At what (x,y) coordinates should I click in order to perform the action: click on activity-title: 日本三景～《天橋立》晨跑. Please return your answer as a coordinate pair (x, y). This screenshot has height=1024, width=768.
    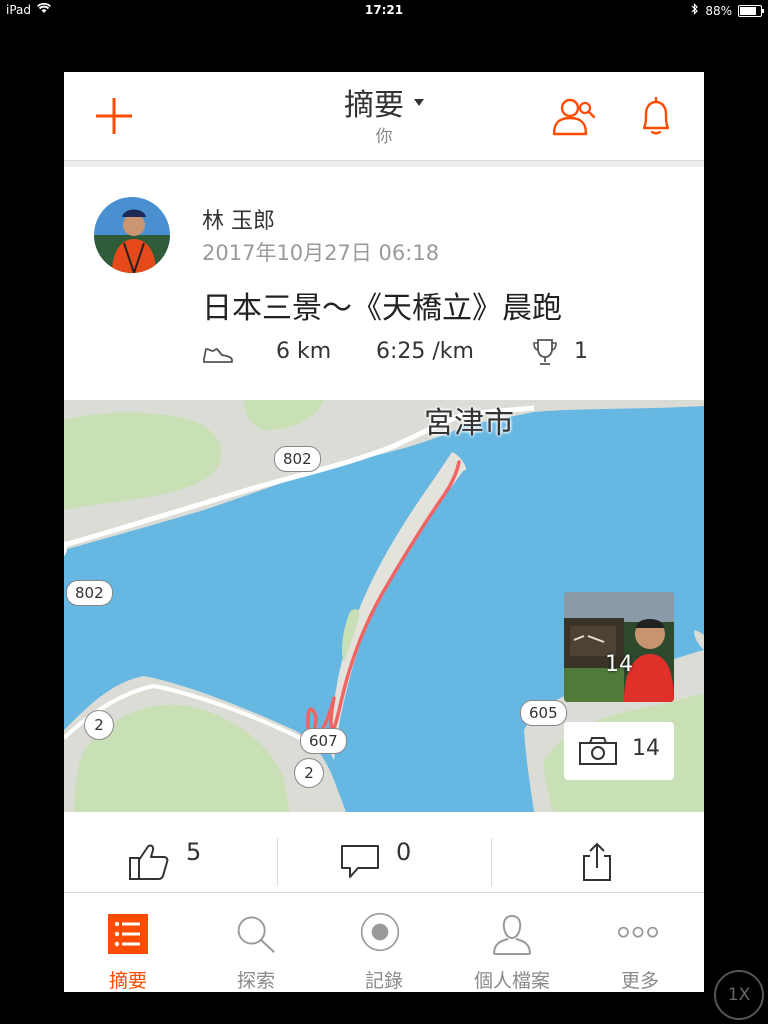
    Looking at the image, I should click on (382, 305).